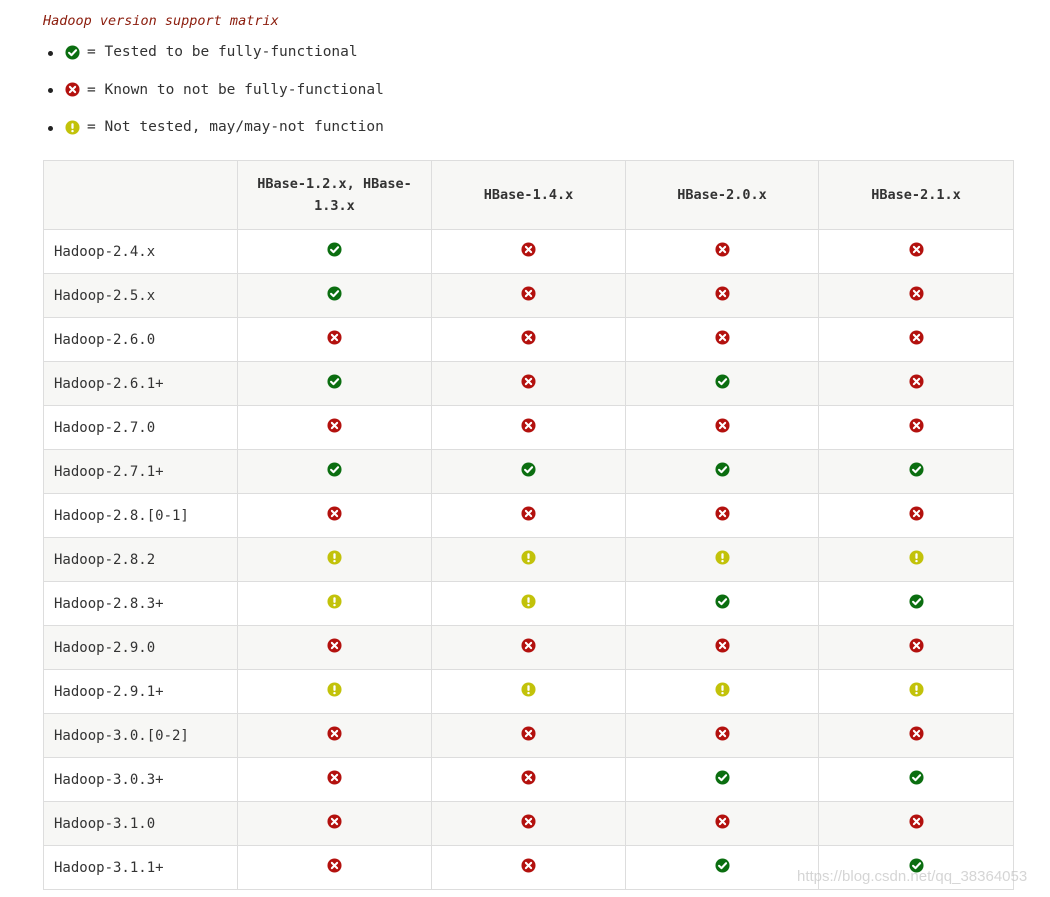  What do you see at coordinates (140, 779) in the screenshot?
I see `row-label: Hadoop-3.0.3+` at bounding box center [140, 779].